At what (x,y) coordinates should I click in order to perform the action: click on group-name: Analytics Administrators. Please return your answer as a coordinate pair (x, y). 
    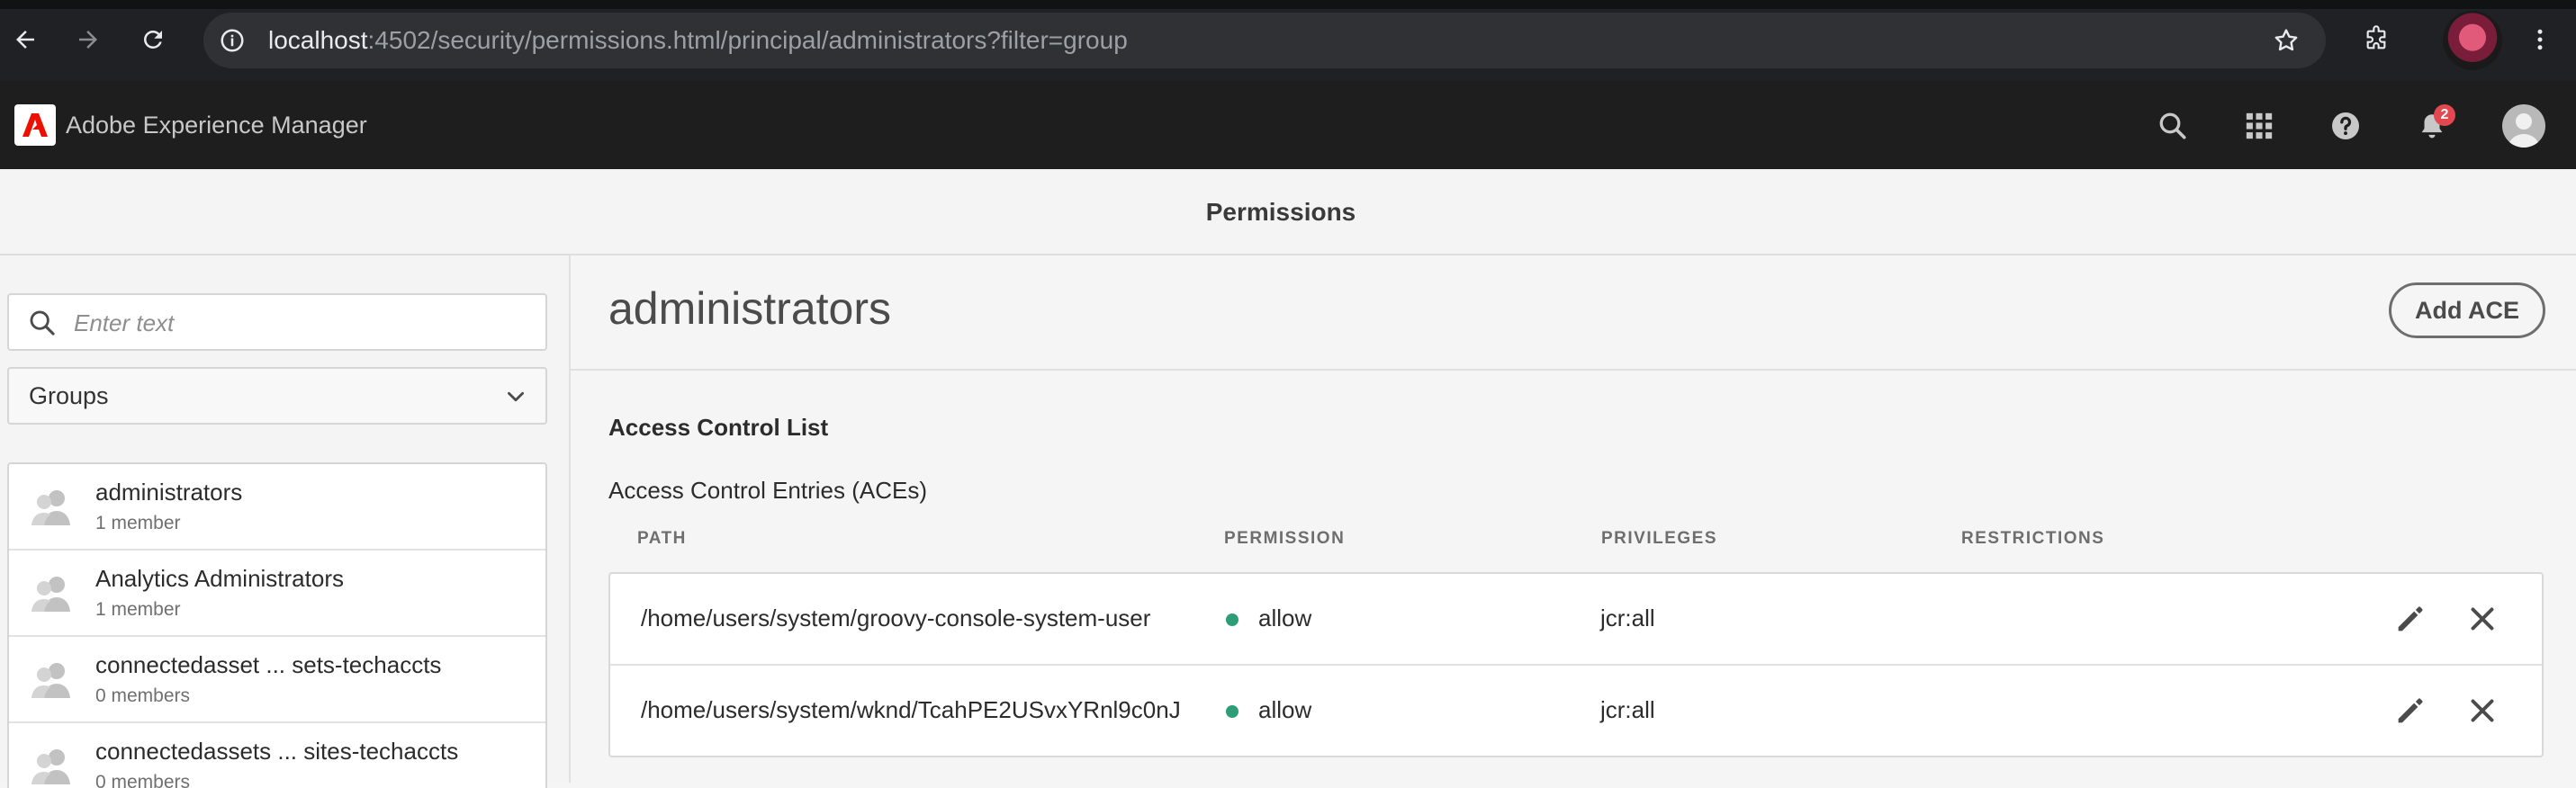
    Looking at the image, I should click on (219, 578).